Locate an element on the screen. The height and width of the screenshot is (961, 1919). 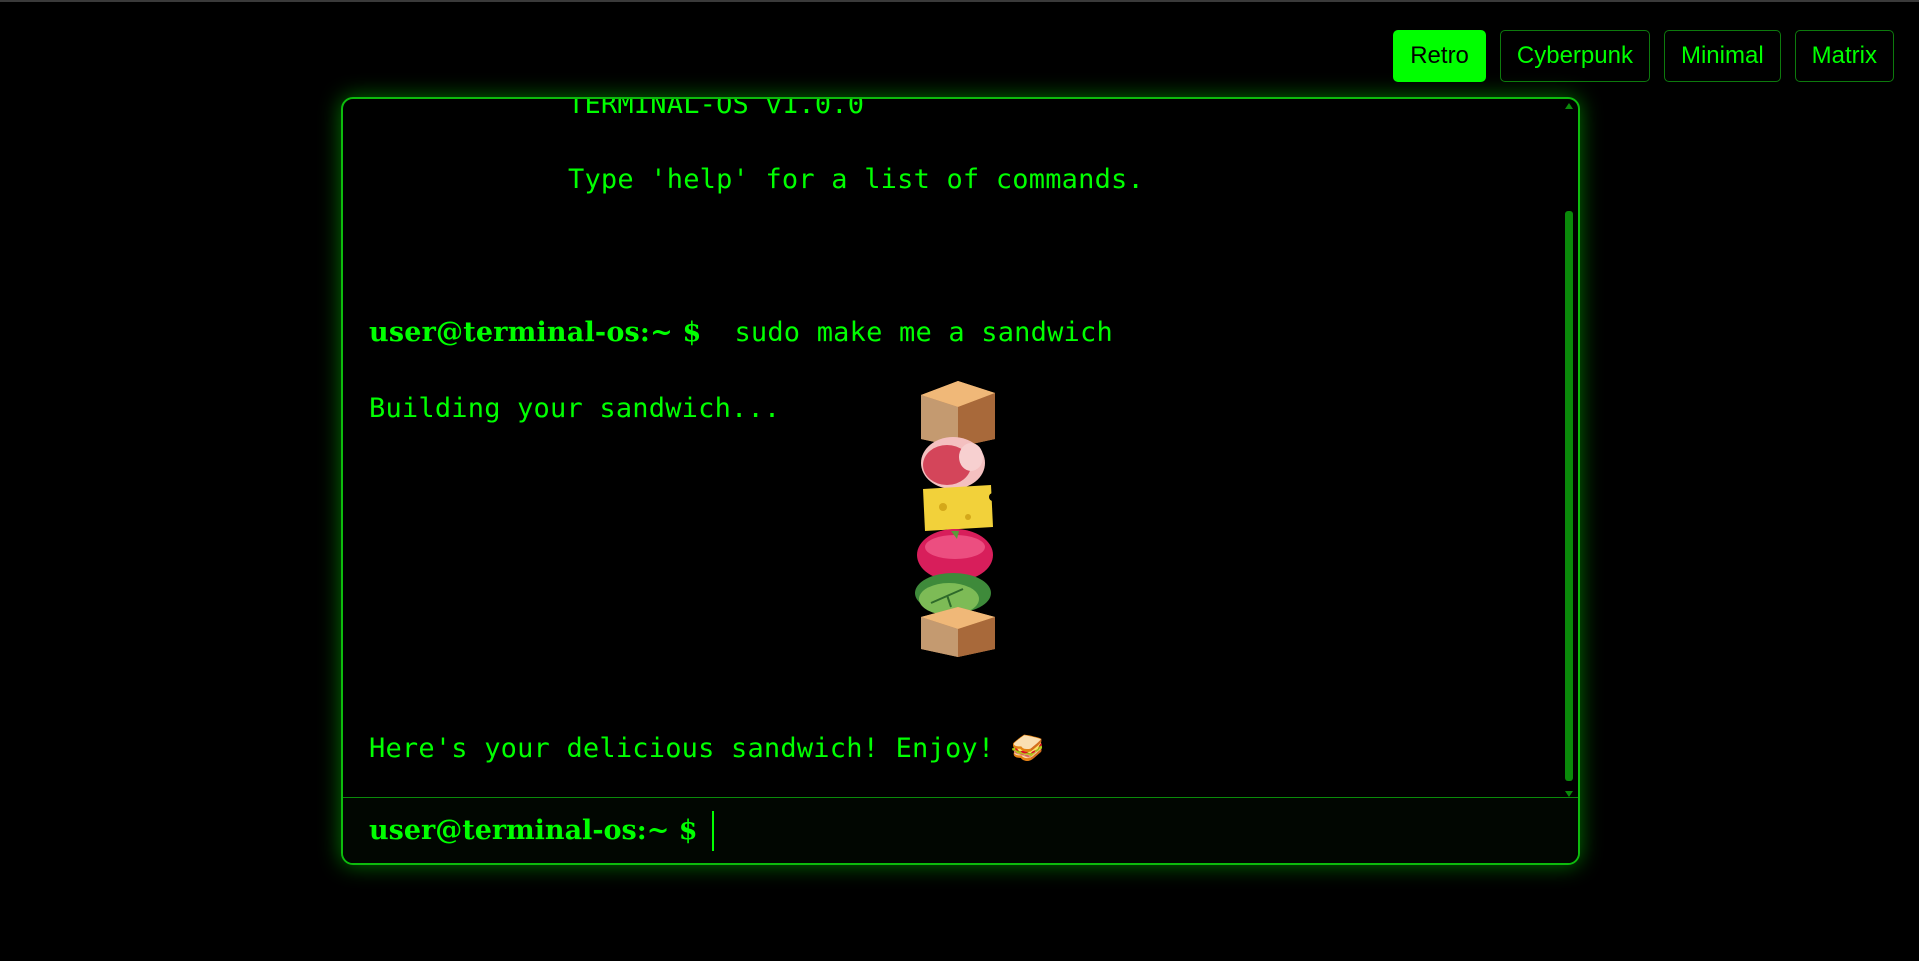
history-command: sudo make me a sandwich is located at coordinates (923, 332).